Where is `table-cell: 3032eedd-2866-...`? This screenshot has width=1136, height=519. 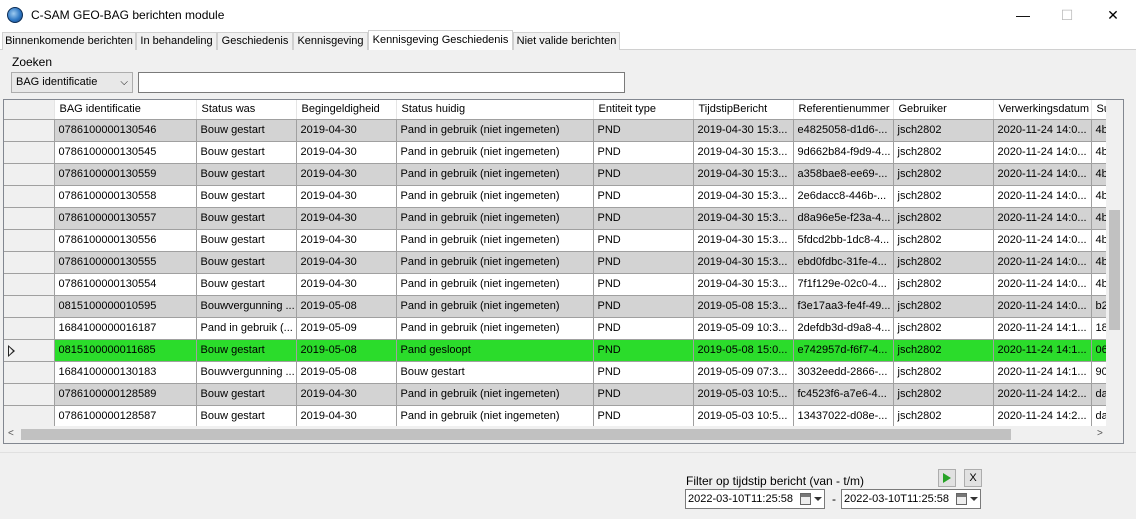
table-cell: 3032eedd-2866-... is located at coordinates (843, 372).